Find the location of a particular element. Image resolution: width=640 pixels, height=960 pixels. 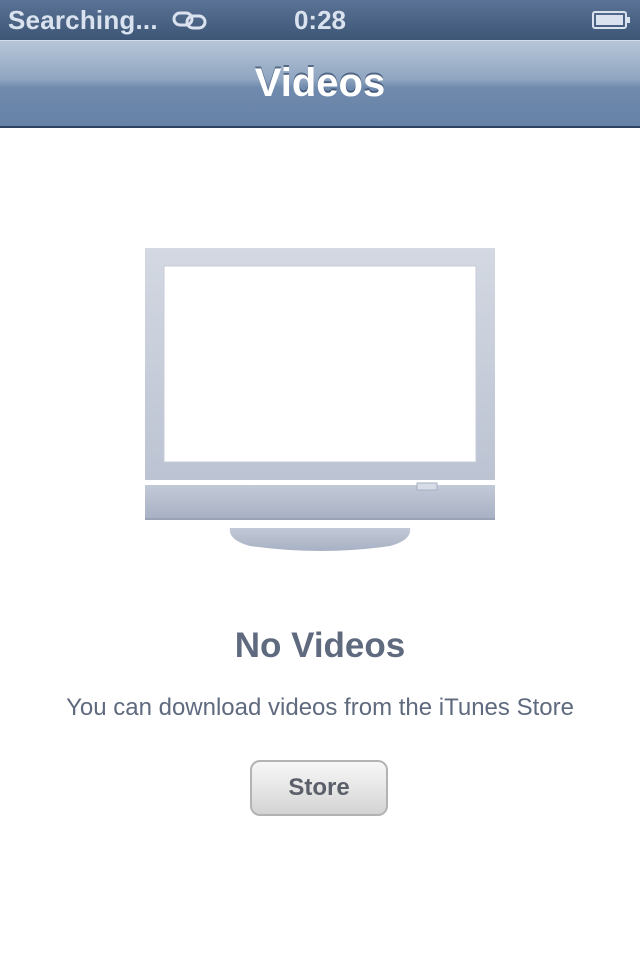

page-title: Videos is located at coordinates (320, 83).